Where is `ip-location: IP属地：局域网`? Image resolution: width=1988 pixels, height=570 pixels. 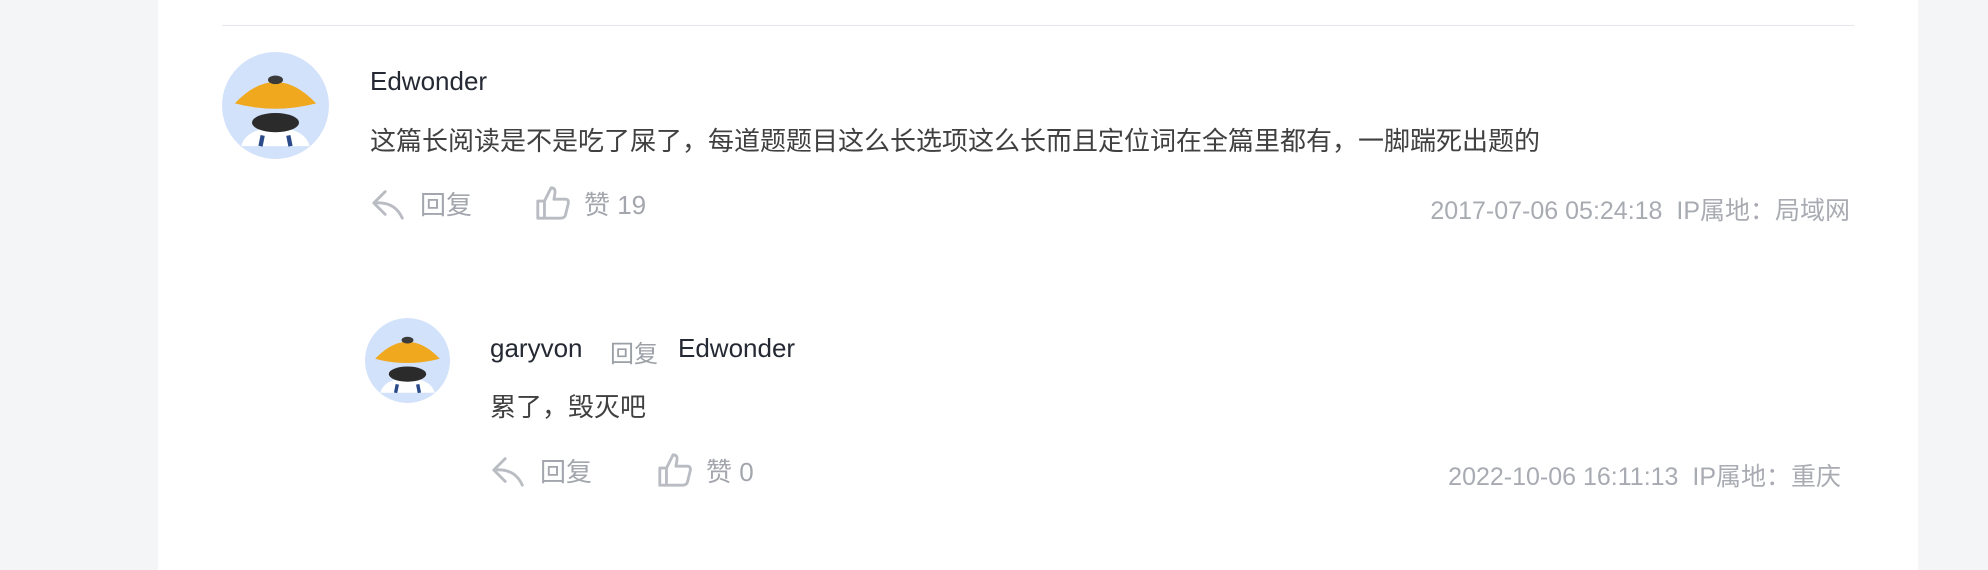
ip-location: IP属地：局域网 is located at coordinates (1763, 211).